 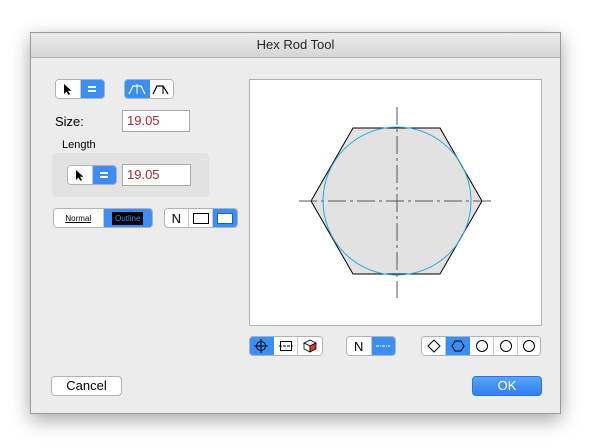 I want to click on length-equals-button, so click(x=104, y=175).